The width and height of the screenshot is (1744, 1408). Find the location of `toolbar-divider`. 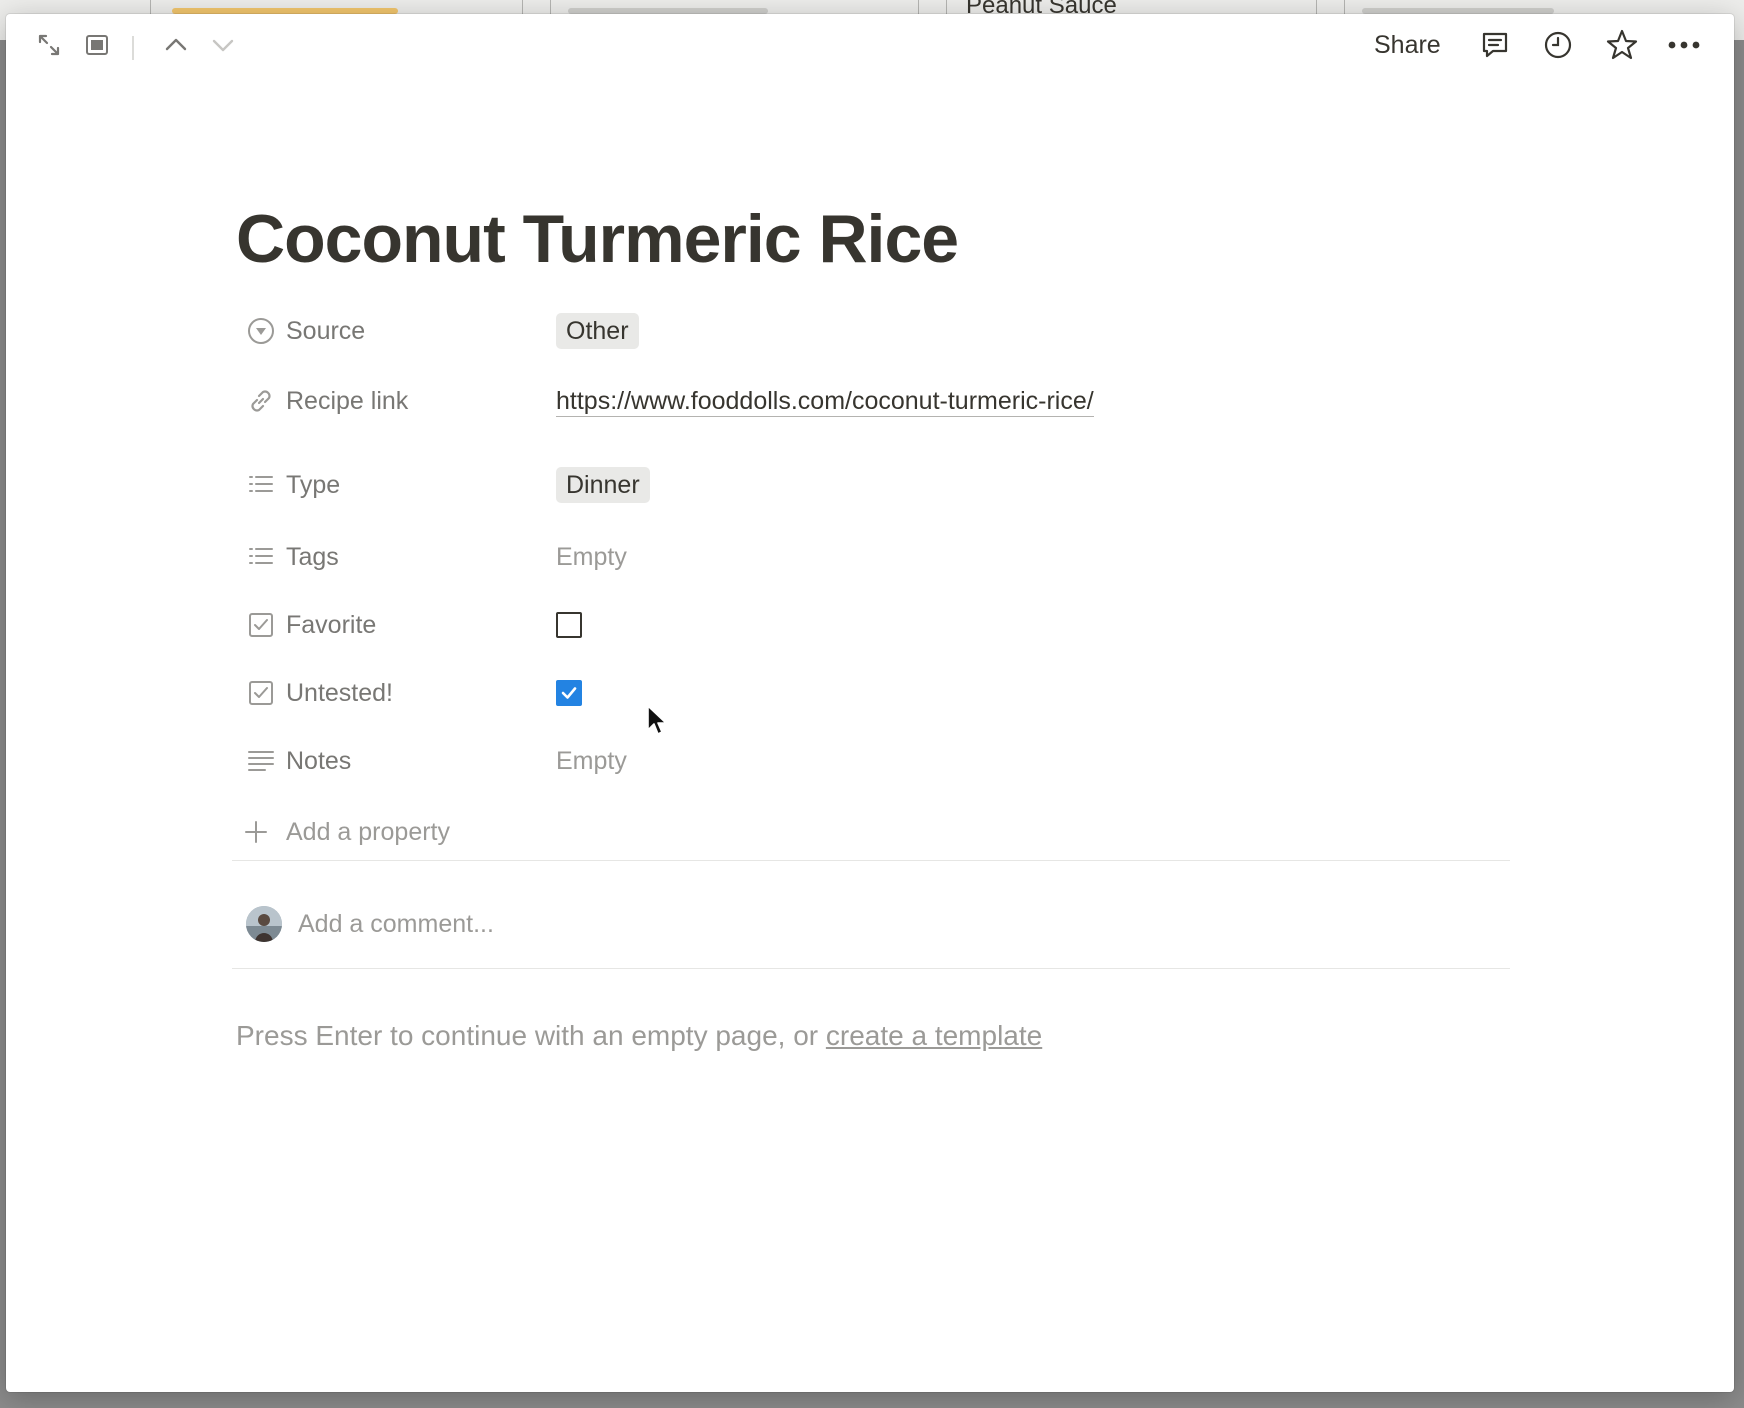

toolbar-divider is located at coordinates (133, 48).